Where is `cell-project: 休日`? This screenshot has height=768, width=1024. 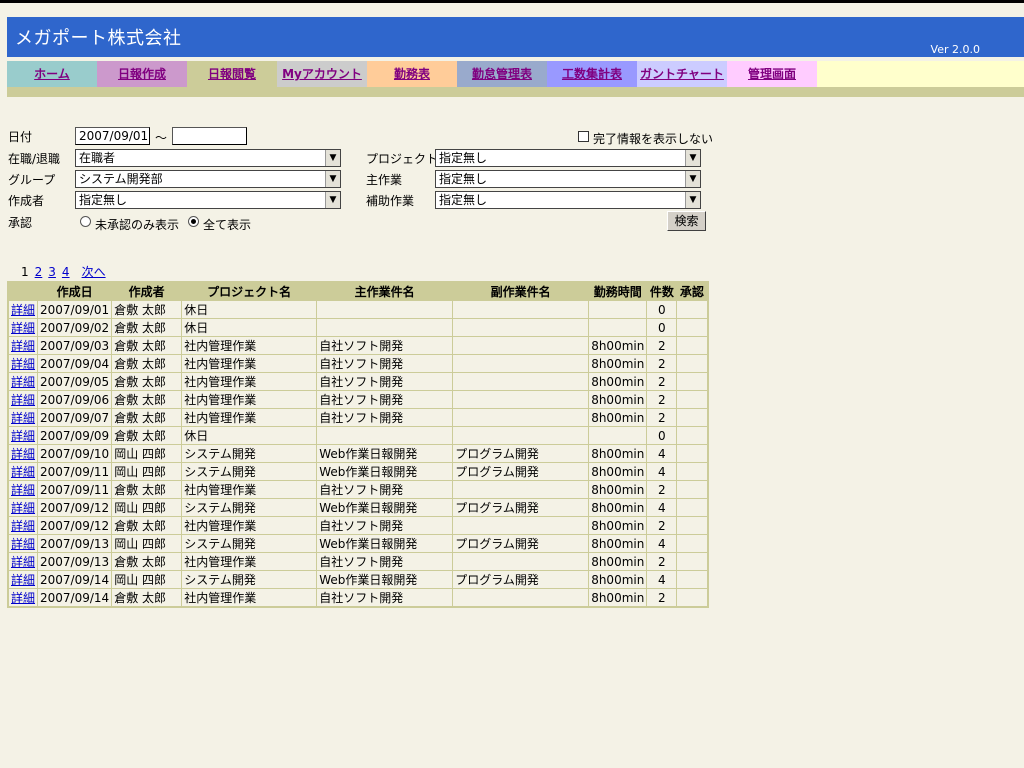
cell-project: 休日 is located at coordinates (249, 327).